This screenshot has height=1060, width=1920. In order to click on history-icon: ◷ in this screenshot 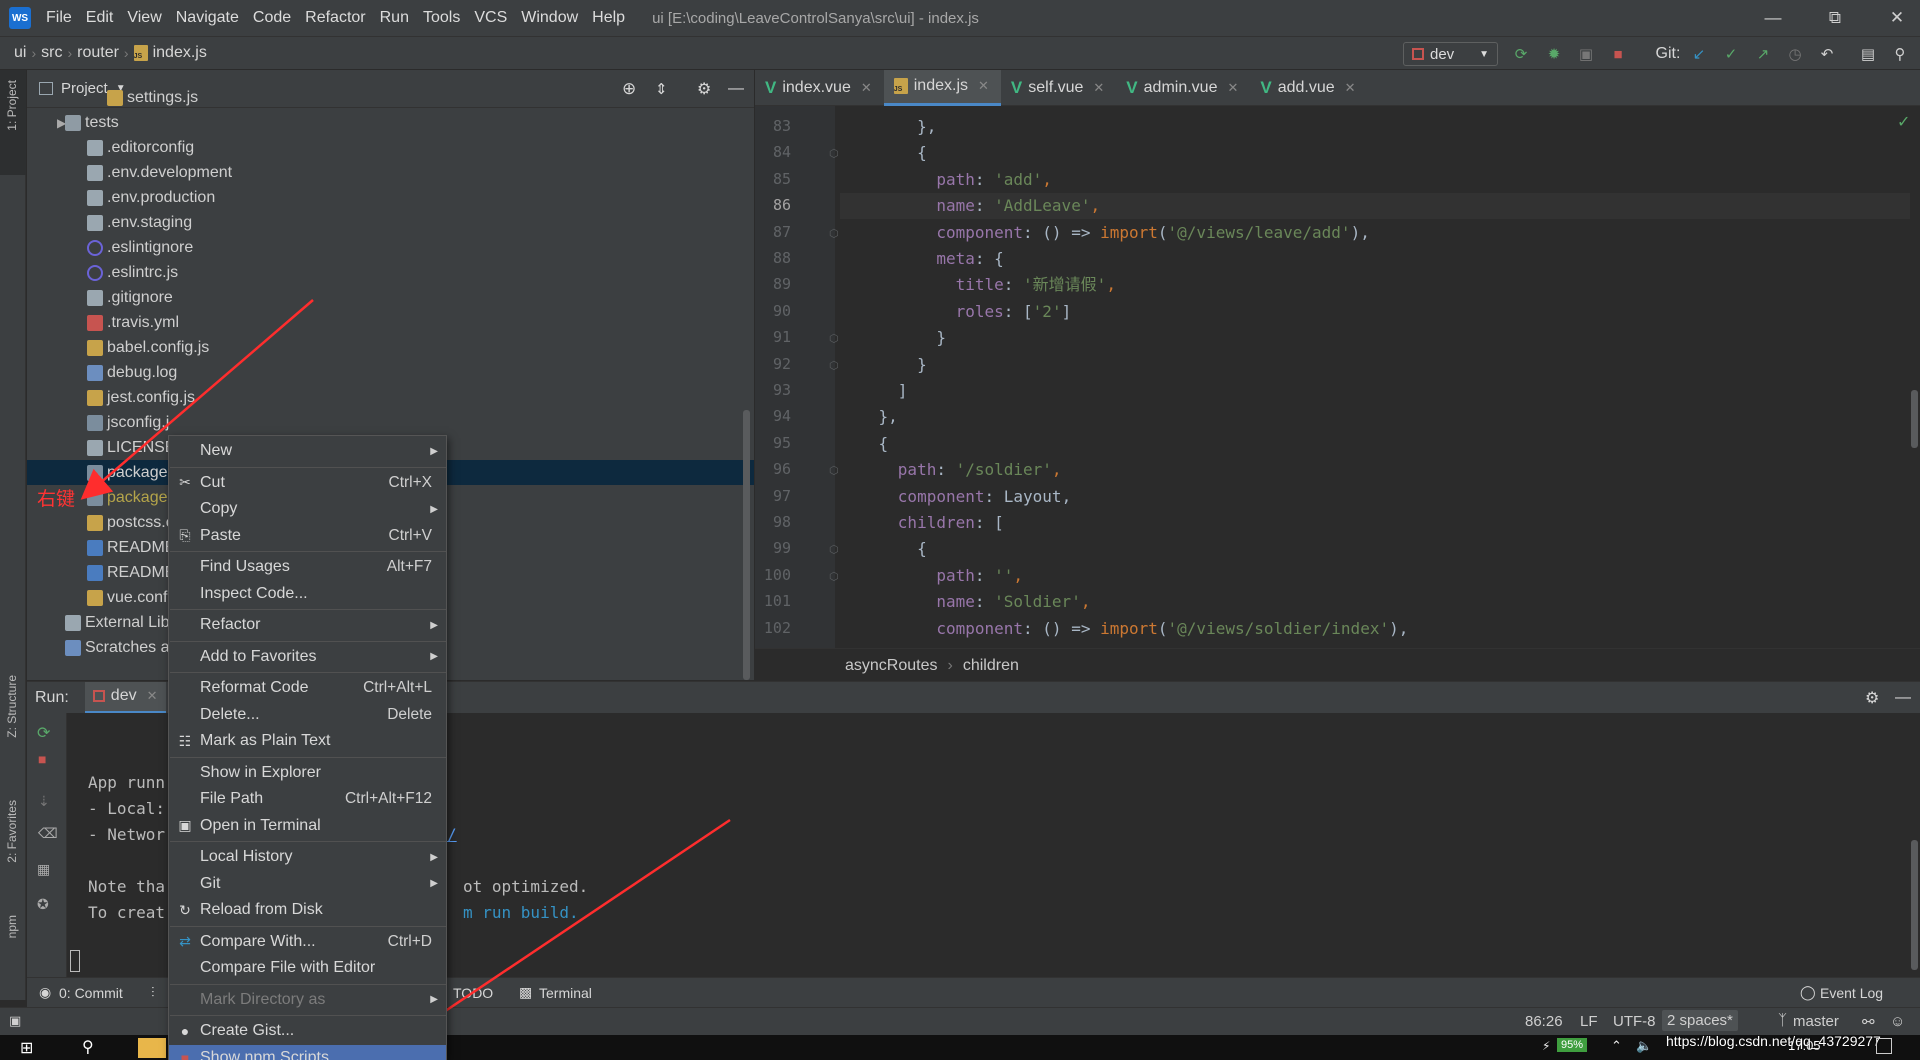, I will do `click(1795, 54)`.